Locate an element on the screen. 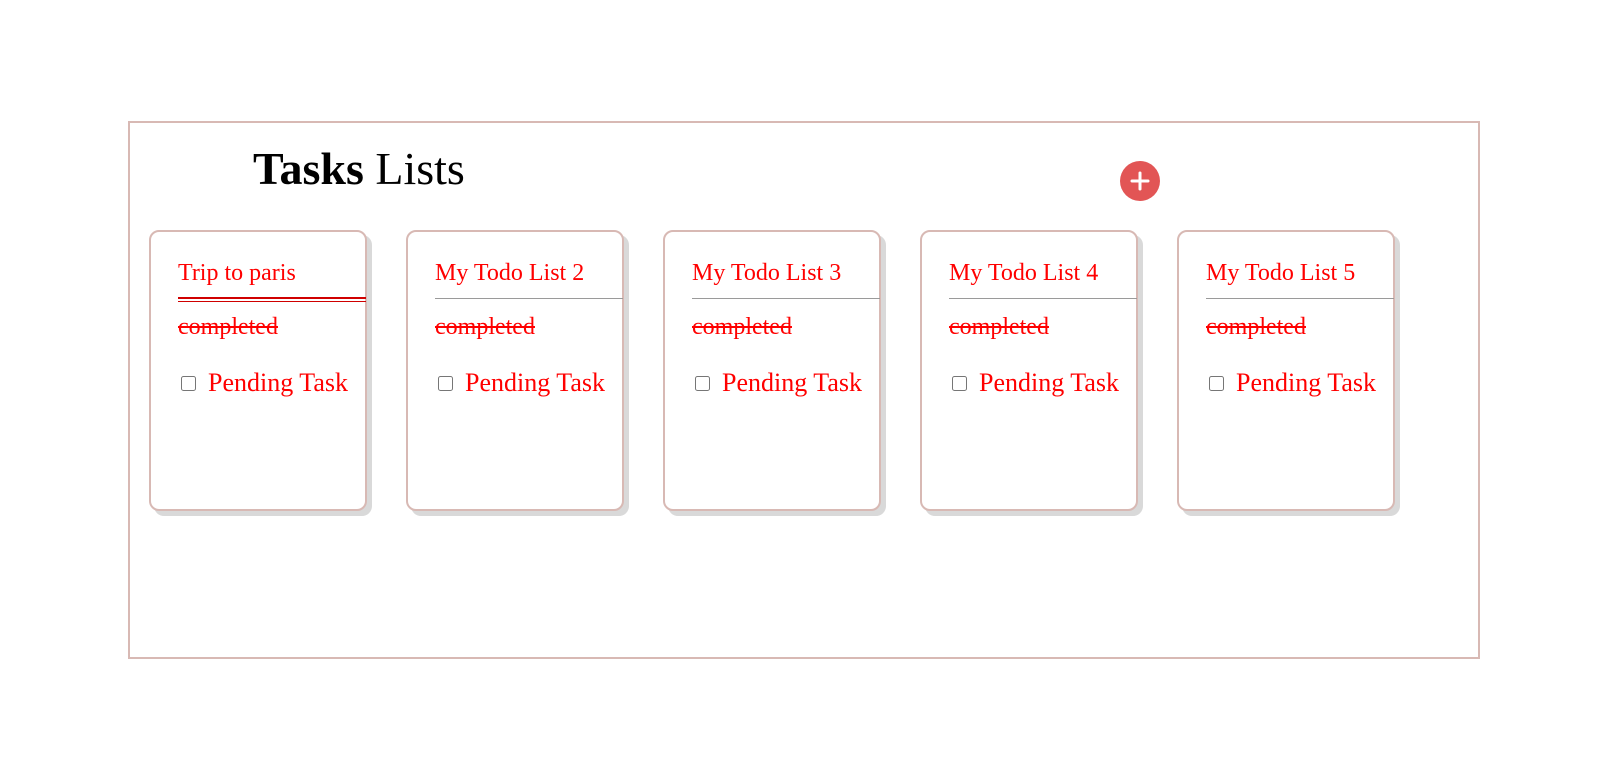 This screenshot has height=767, width=1606. todo-list-card: My Todo List 3 completed Pending Task is located at coordinates (772, 370).